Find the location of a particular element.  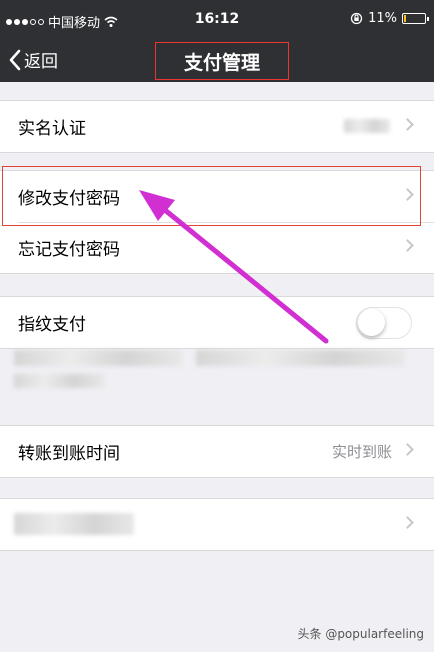

annotation-arrow is located at coordinates (234, 267).